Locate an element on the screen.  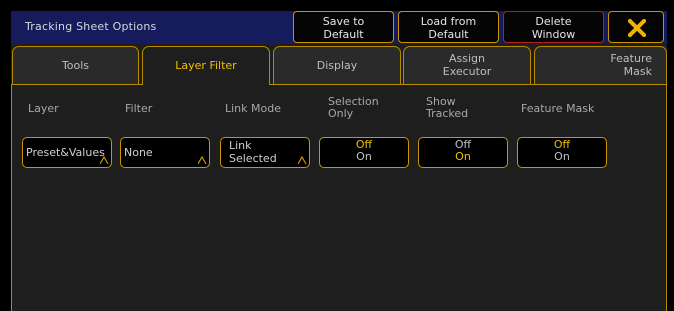
delete-label-line2: Window is located at coordinates (553, 34).